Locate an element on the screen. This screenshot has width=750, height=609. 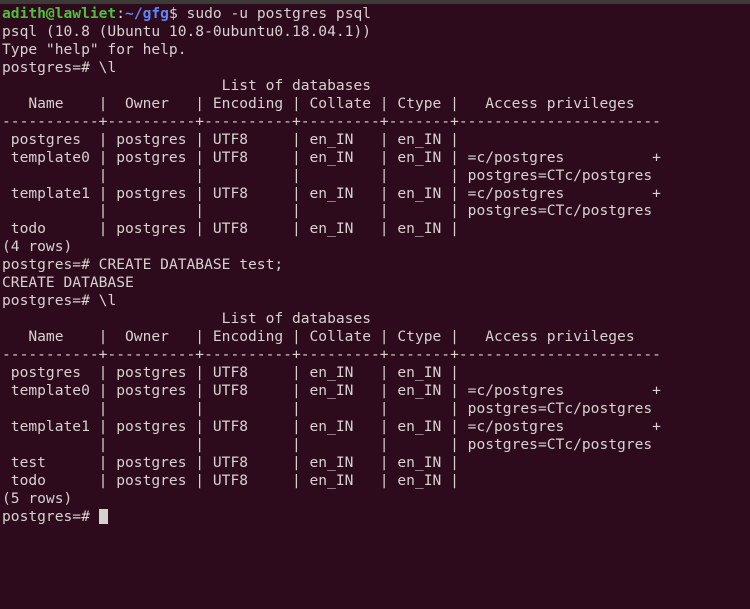
psql-prompt-line-final: postgres=# is located at coordinates (375, 517).